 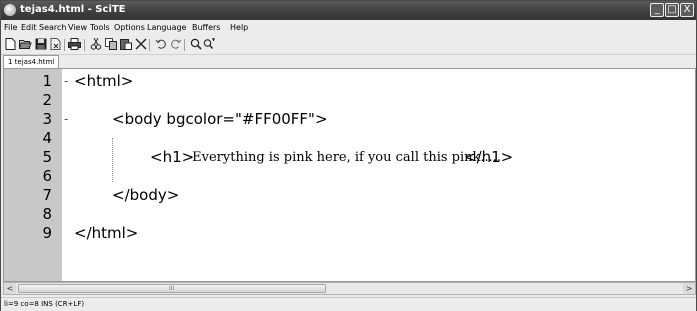 I want to click on delete-icon, so click(x=140, y=44).